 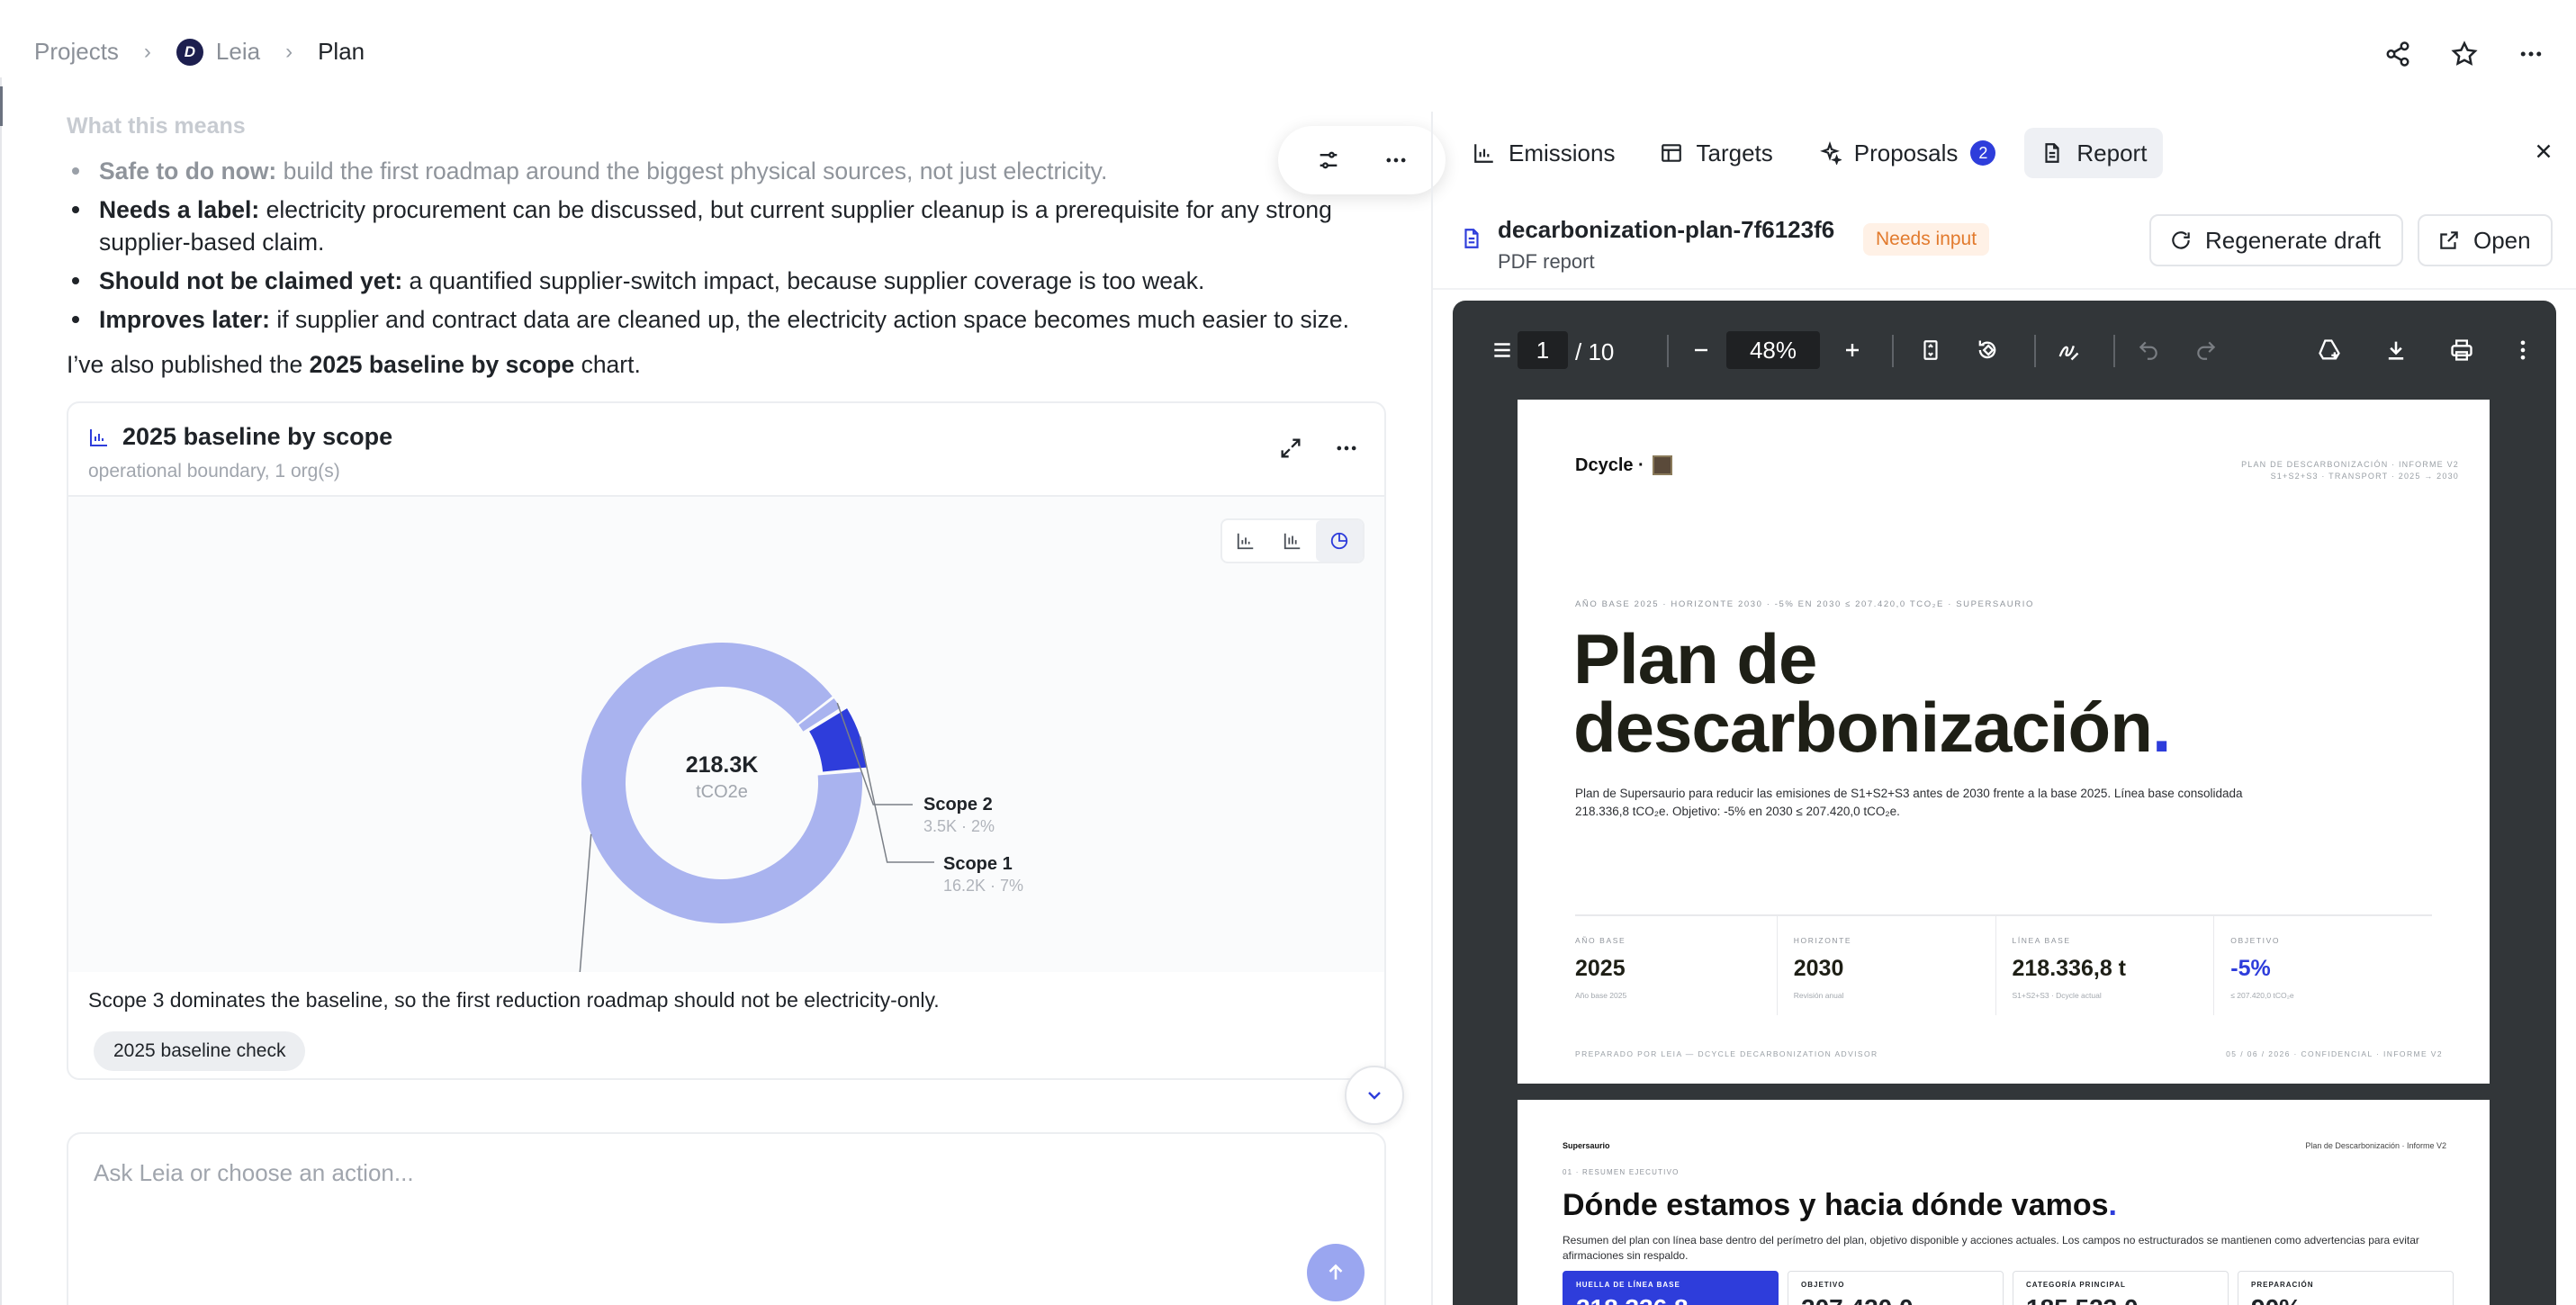 I want to click on page-title: Plan de descarbonización., so click(x=1872, y=693).